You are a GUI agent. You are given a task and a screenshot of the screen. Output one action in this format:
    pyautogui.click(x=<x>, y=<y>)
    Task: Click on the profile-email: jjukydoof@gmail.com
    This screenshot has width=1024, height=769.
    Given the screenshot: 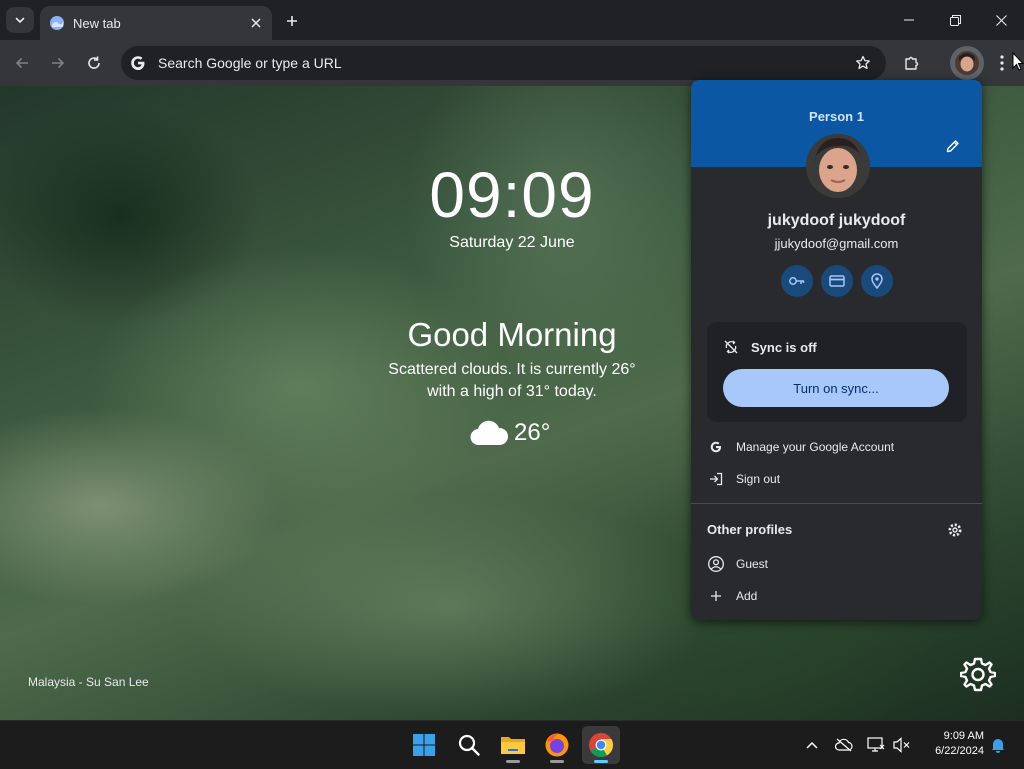 What is the action you would take?
    pyautogui.click(x=836, y=243)
    